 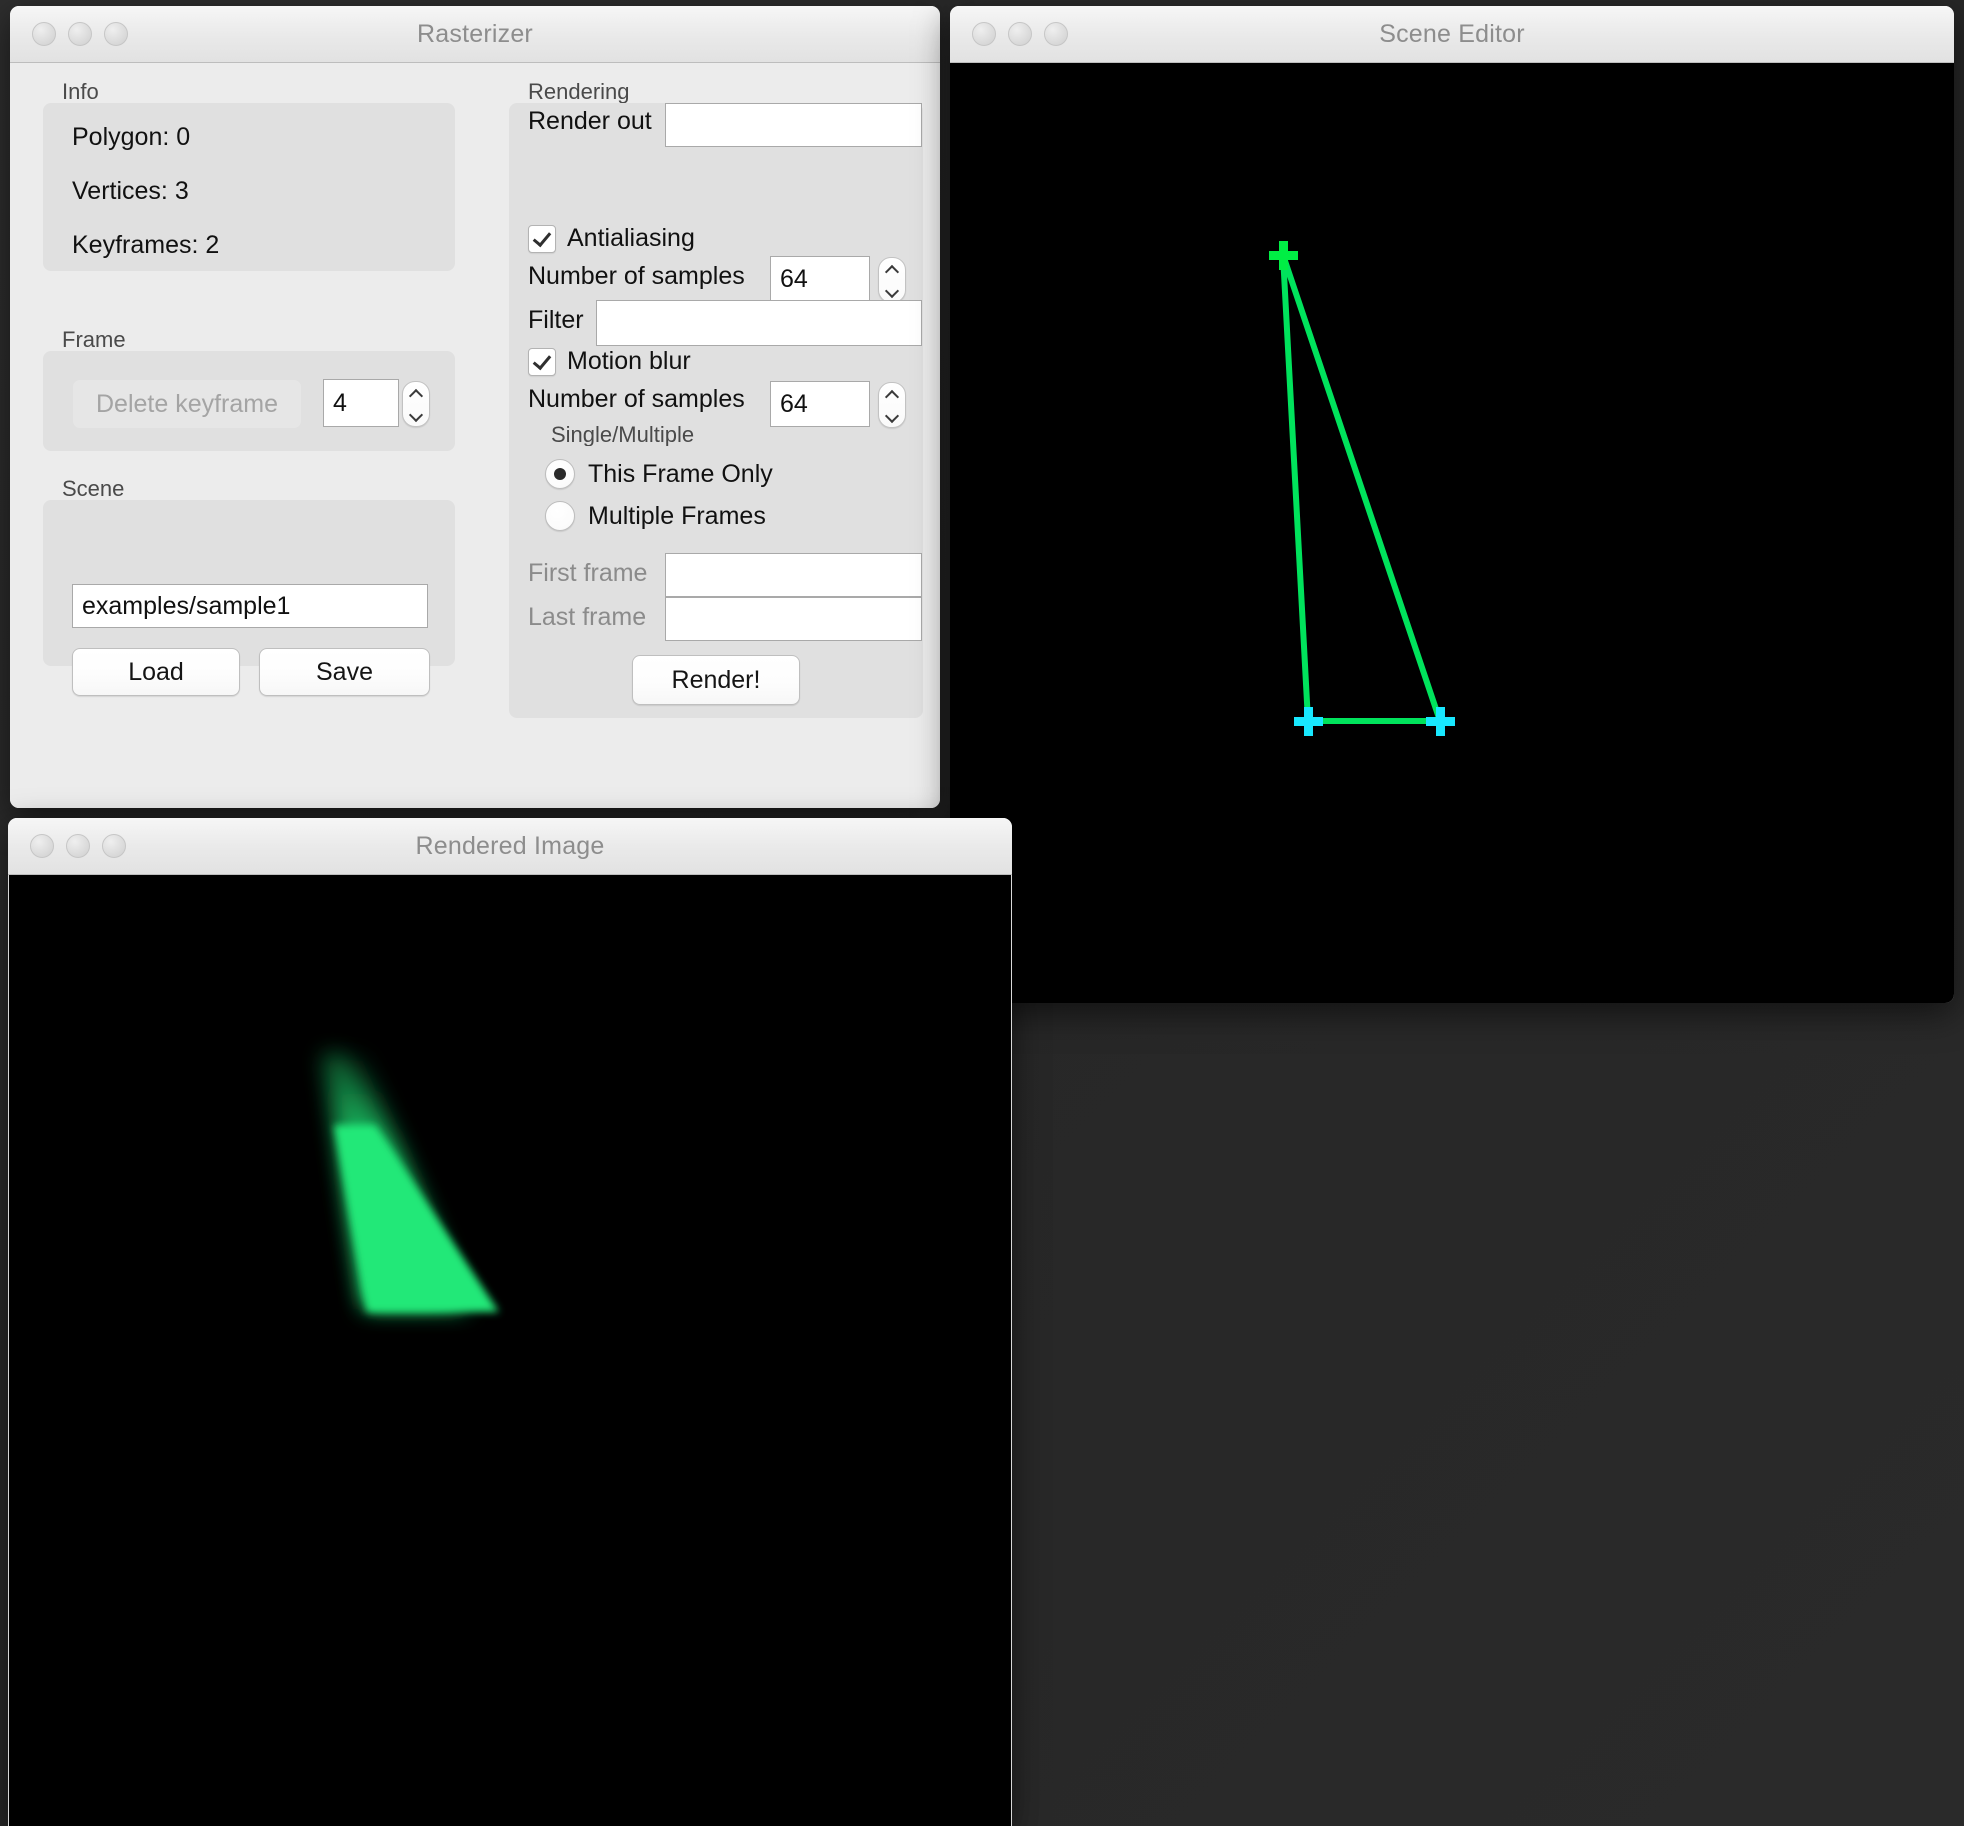 I want to click on antialiasing-checkbox-row: Antialiasing, so click(x=611, y=238).